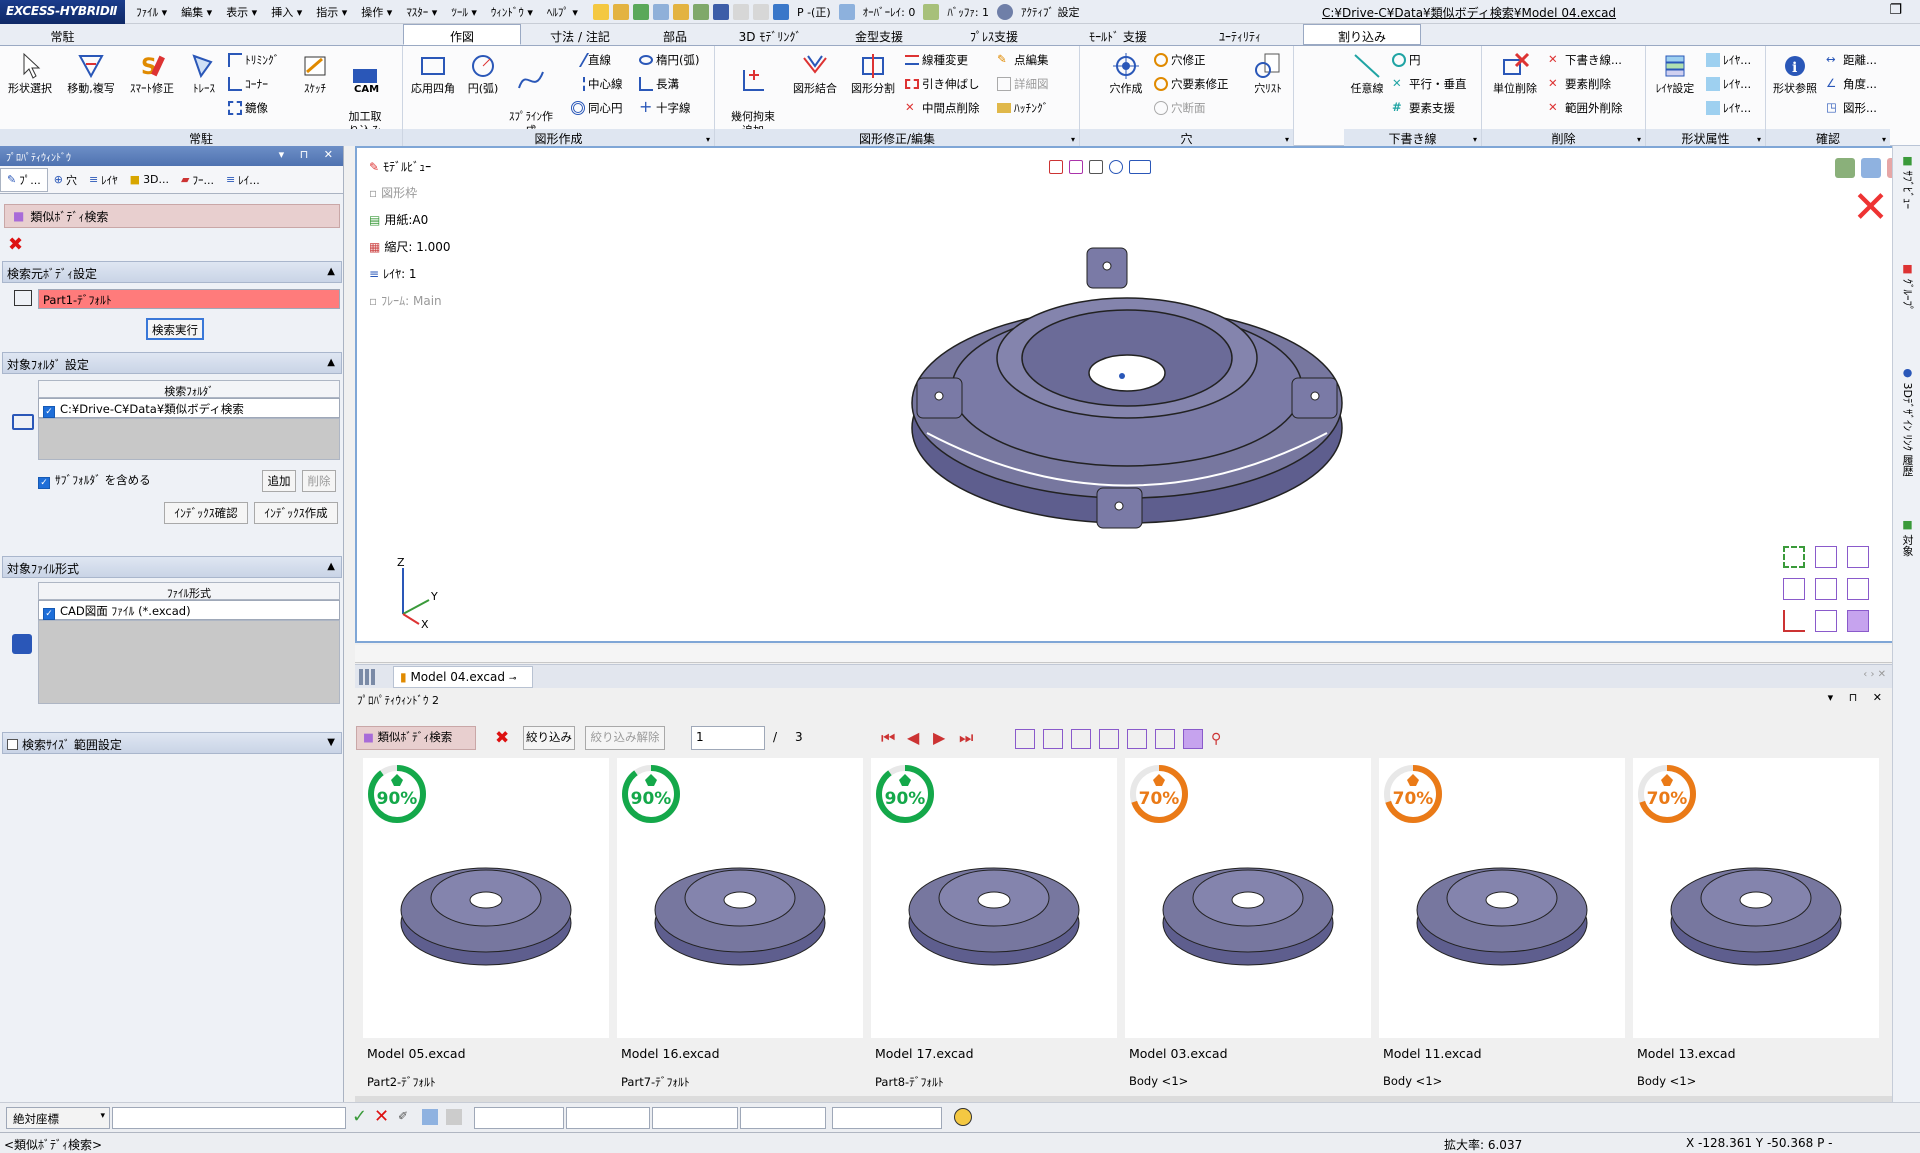  What do you see at coordinates (1109, 739) in the screenshot?
I see `result-view-left-icon` at bounding box center [1109, 739].